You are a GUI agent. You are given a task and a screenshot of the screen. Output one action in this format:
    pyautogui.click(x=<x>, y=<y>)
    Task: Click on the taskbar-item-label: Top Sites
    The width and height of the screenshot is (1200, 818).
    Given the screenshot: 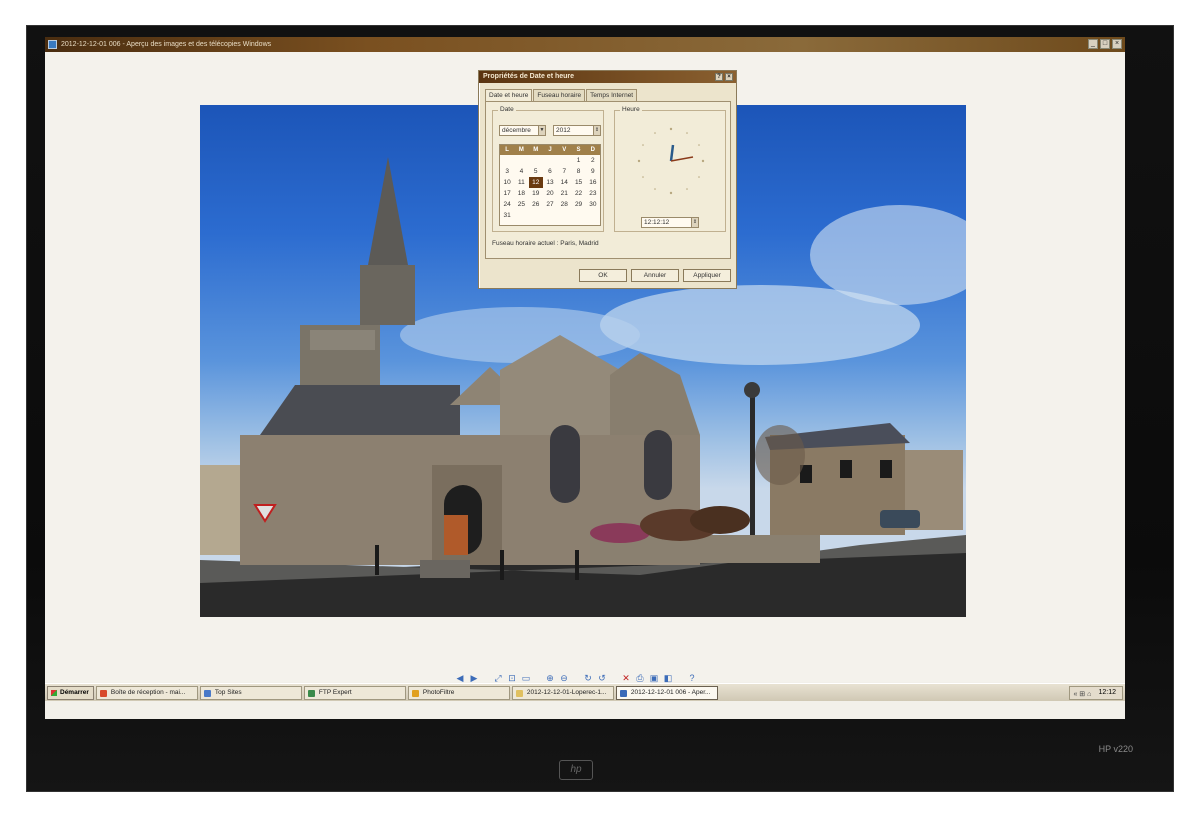 What is the action you would take?
    pyautogui.click(x=228, y=692)
    